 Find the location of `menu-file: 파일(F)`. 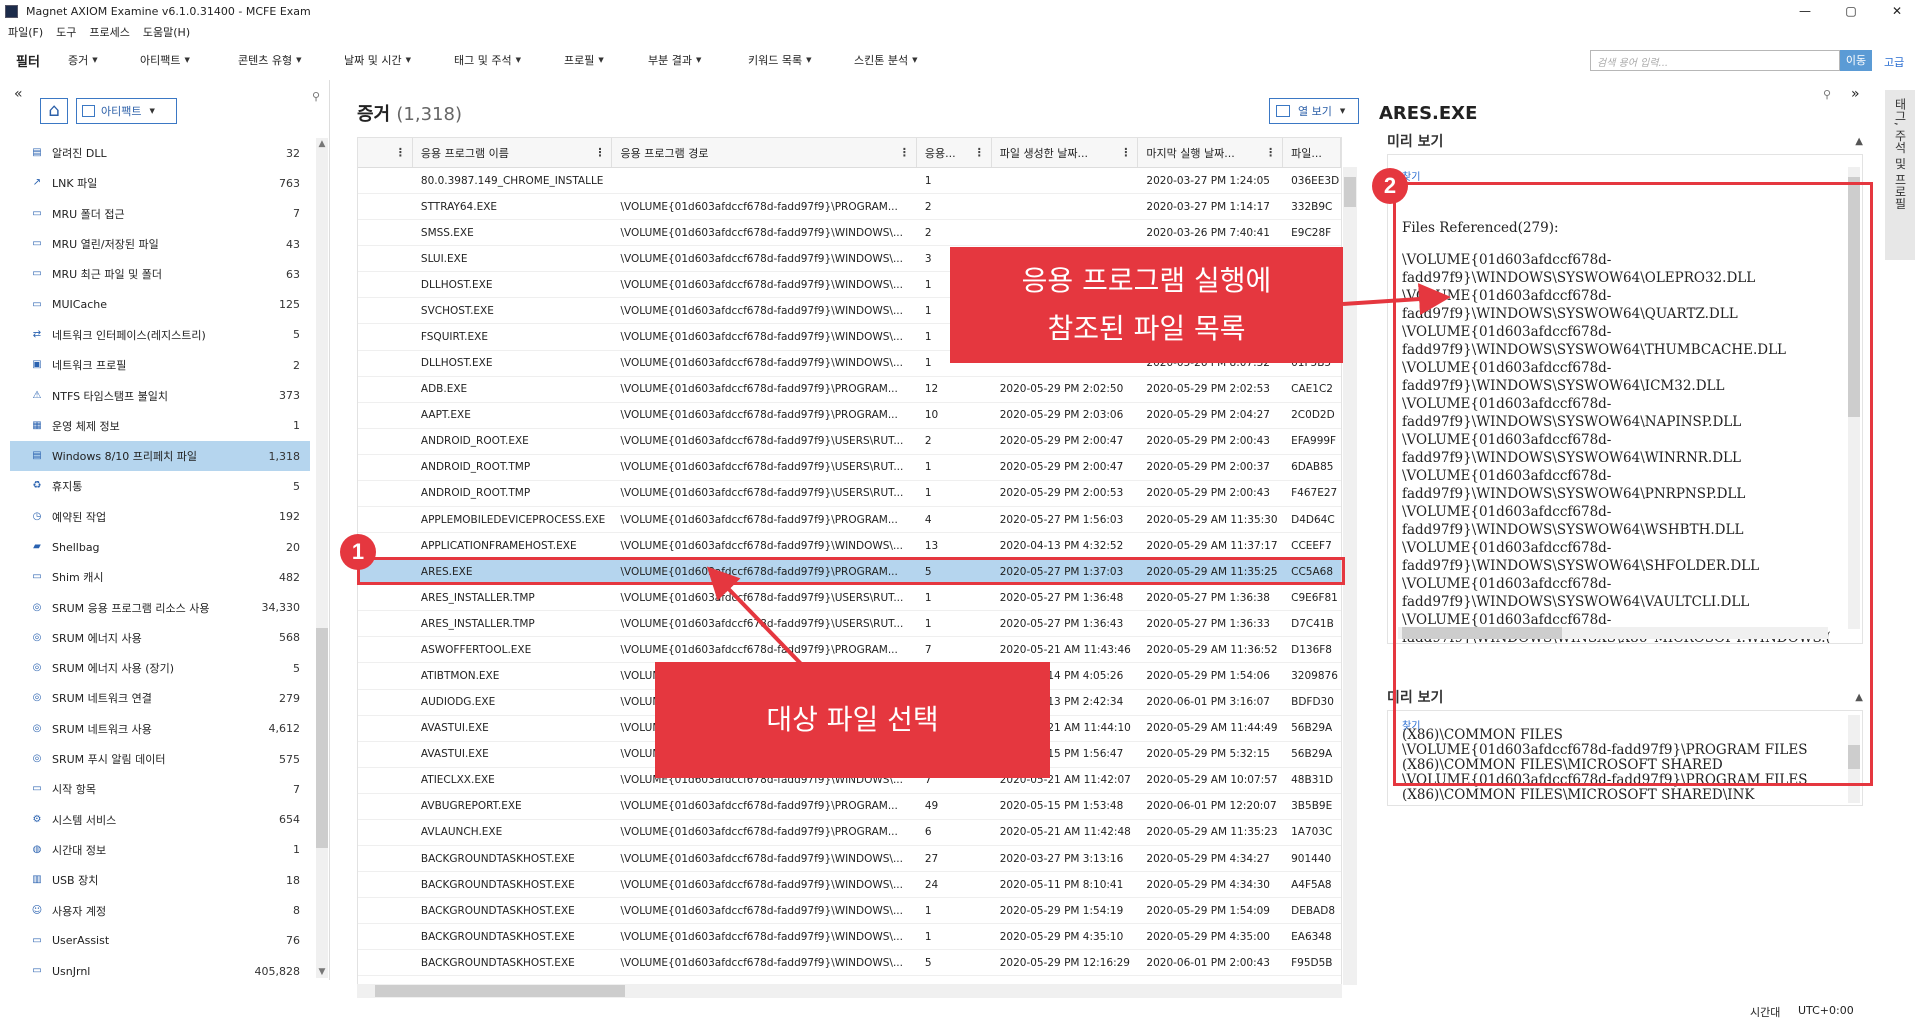

menu-file: 파일(F) is located at coordinates (25, 32).